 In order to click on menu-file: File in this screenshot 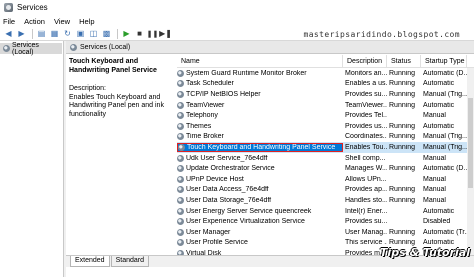, I will do `click(9, 21)`.